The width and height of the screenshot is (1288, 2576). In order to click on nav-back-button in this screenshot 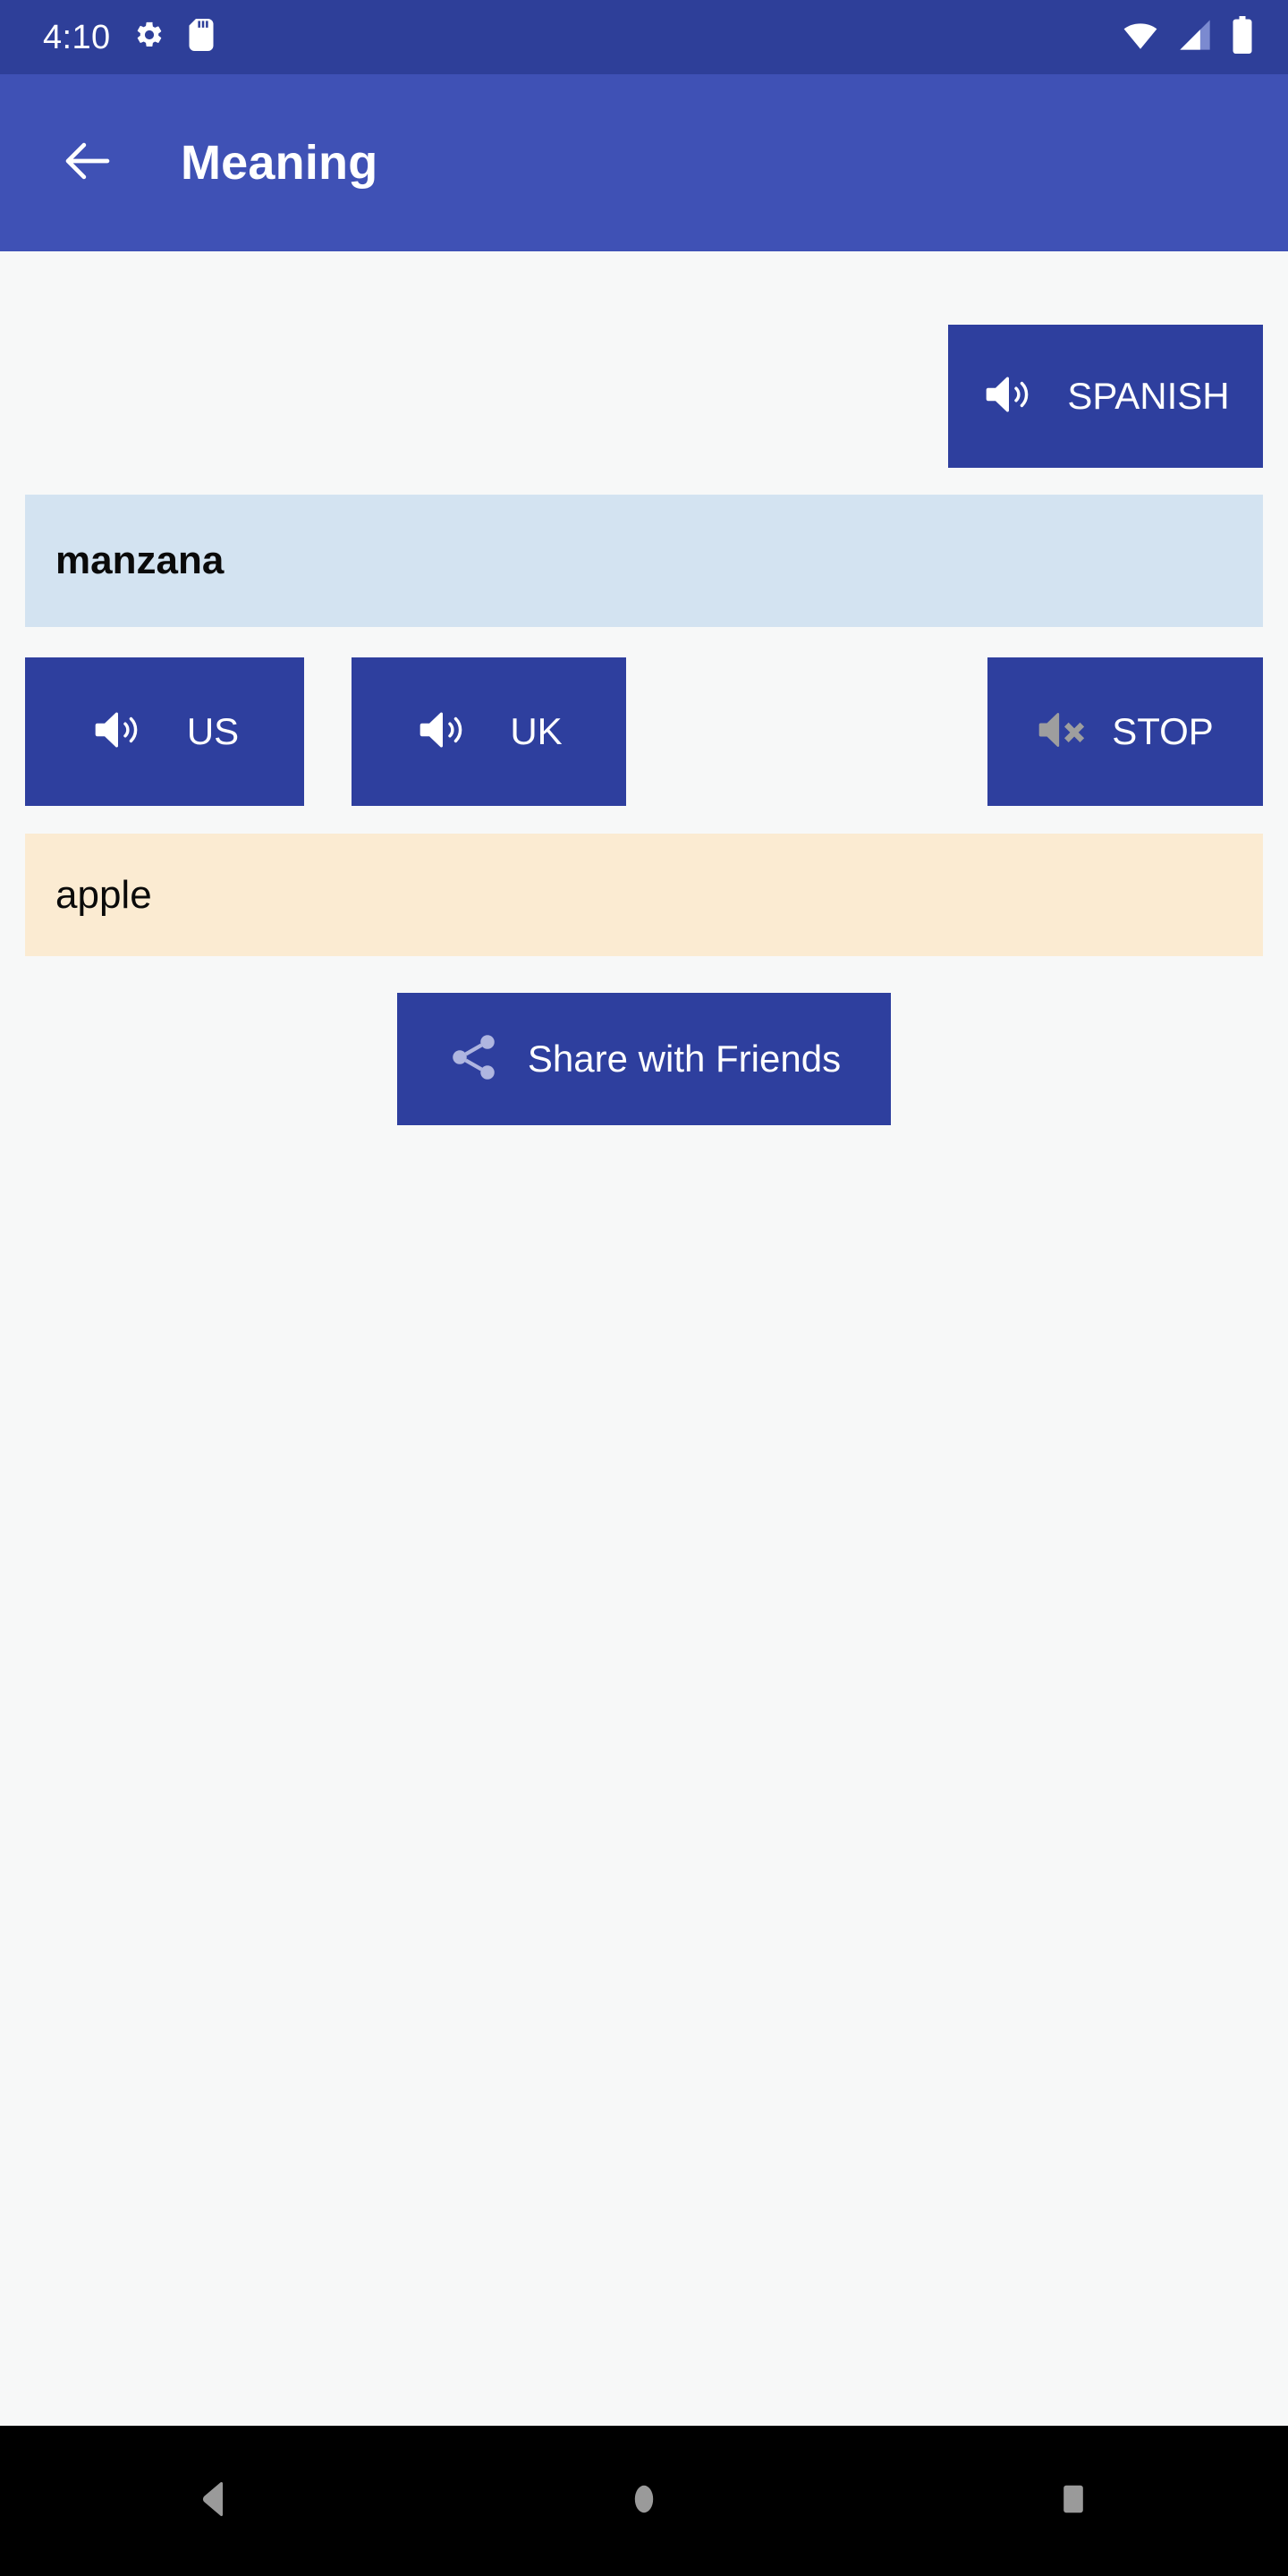, I will do `click(214, 2501)`.